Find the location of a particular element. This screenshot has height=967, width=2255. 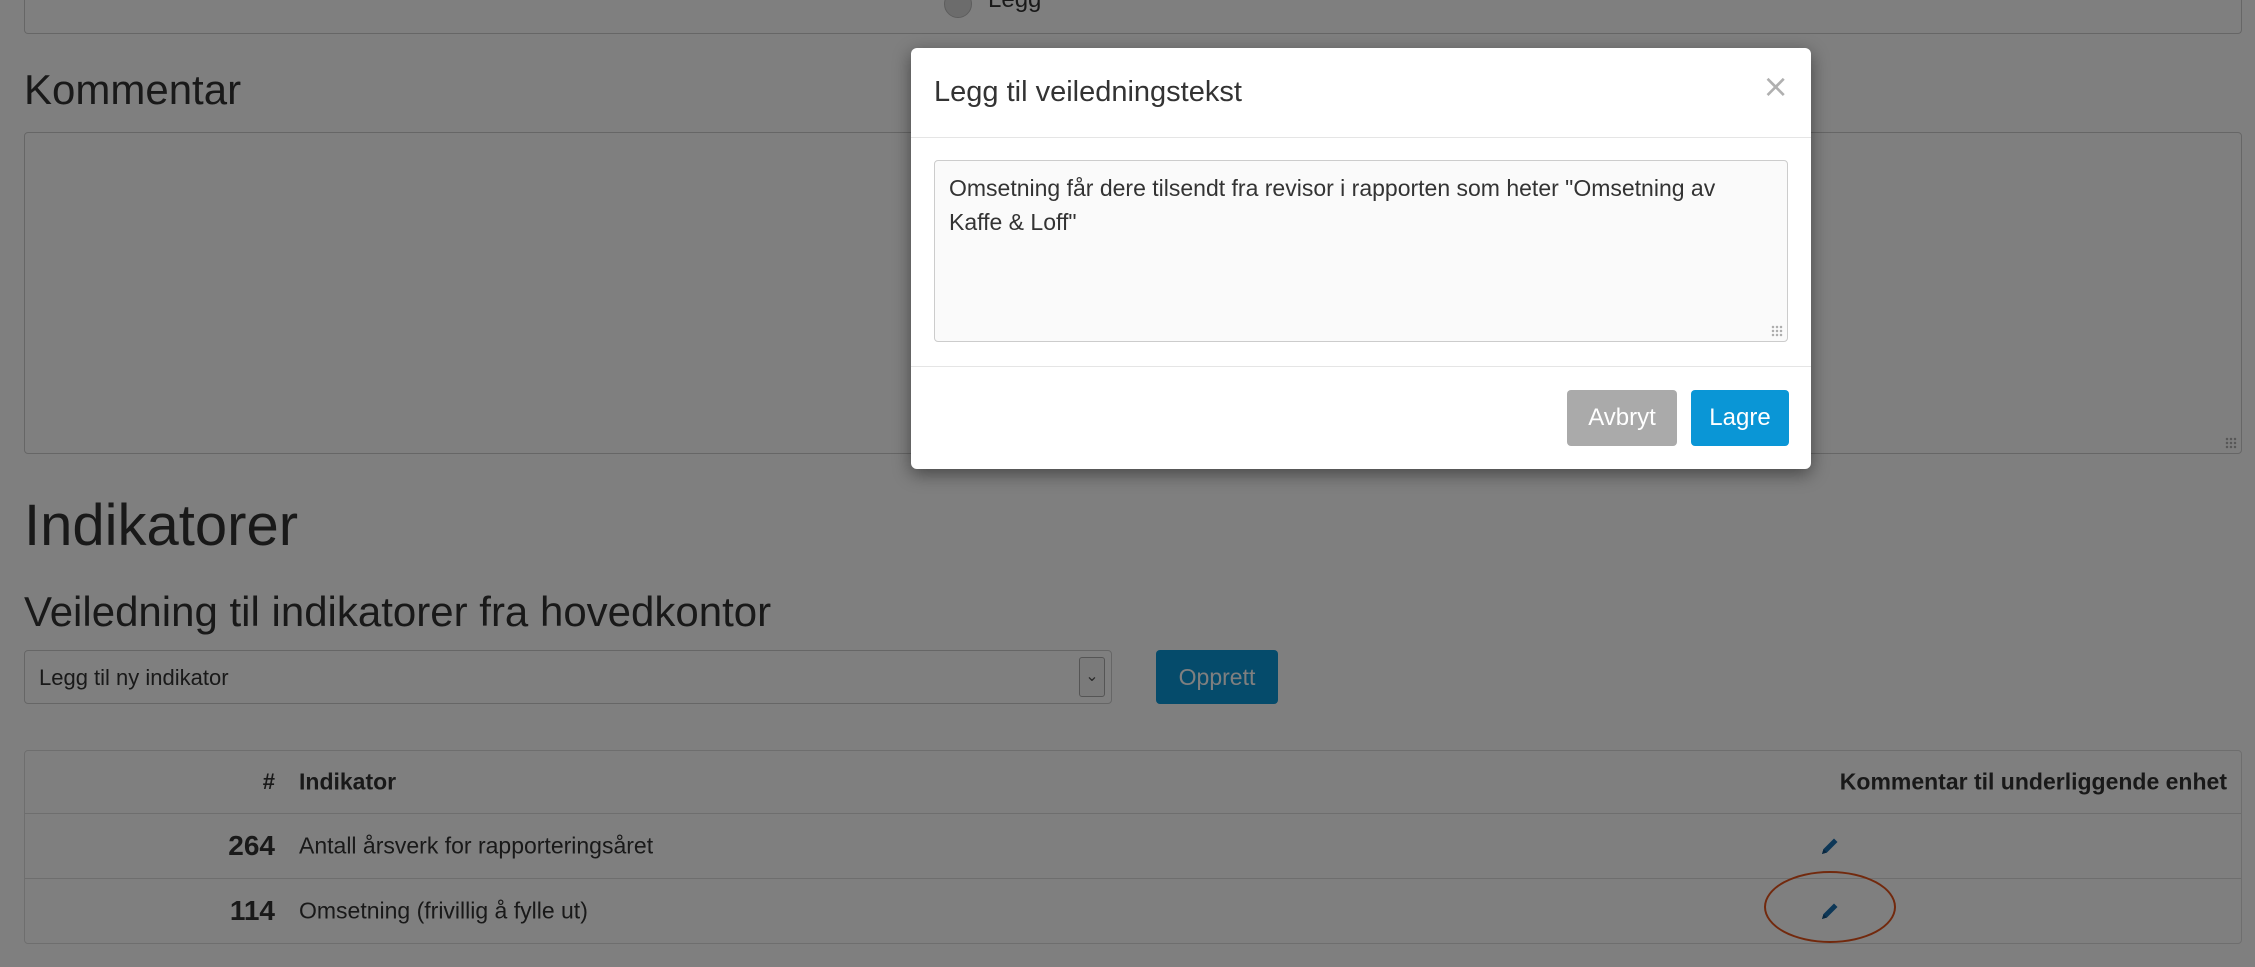

cancel-button: Avbryt is located at coordinates (1622, 418).